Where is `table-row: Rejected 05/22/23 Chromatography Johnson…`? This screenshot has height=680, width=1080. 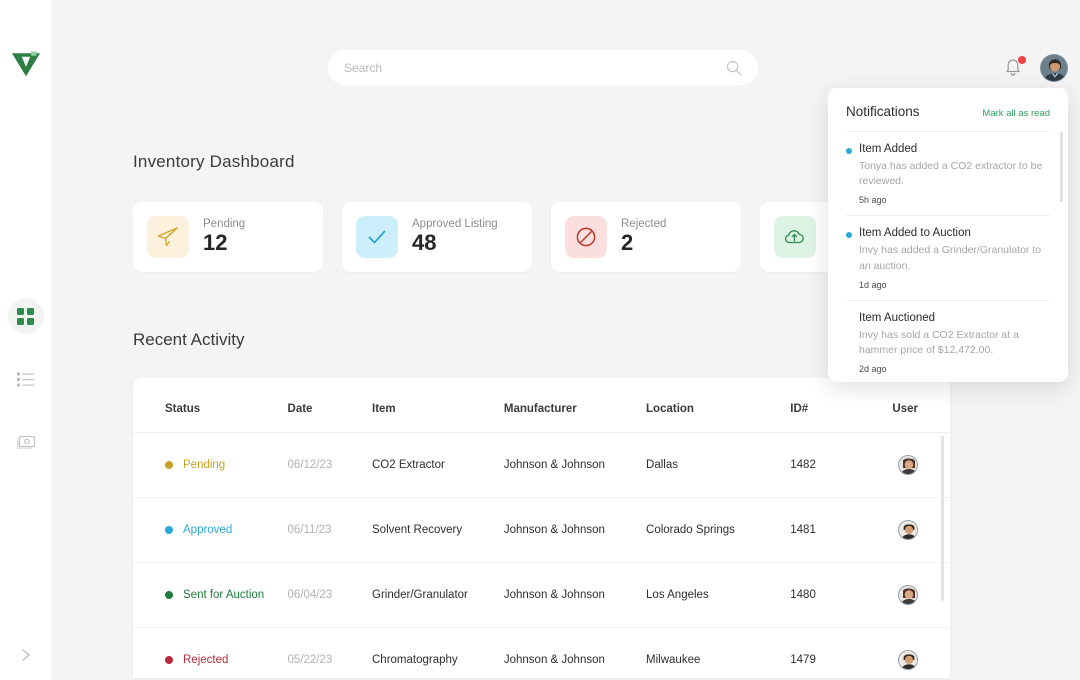
table-row: Rejected 05/22/23 Chromatography Johnson… is located at coordinates (541, 652).